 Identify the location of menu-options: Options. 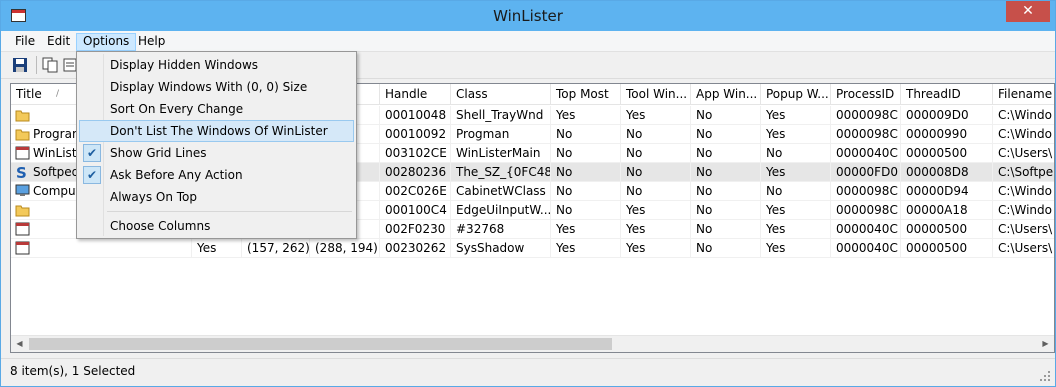
(106, 42).